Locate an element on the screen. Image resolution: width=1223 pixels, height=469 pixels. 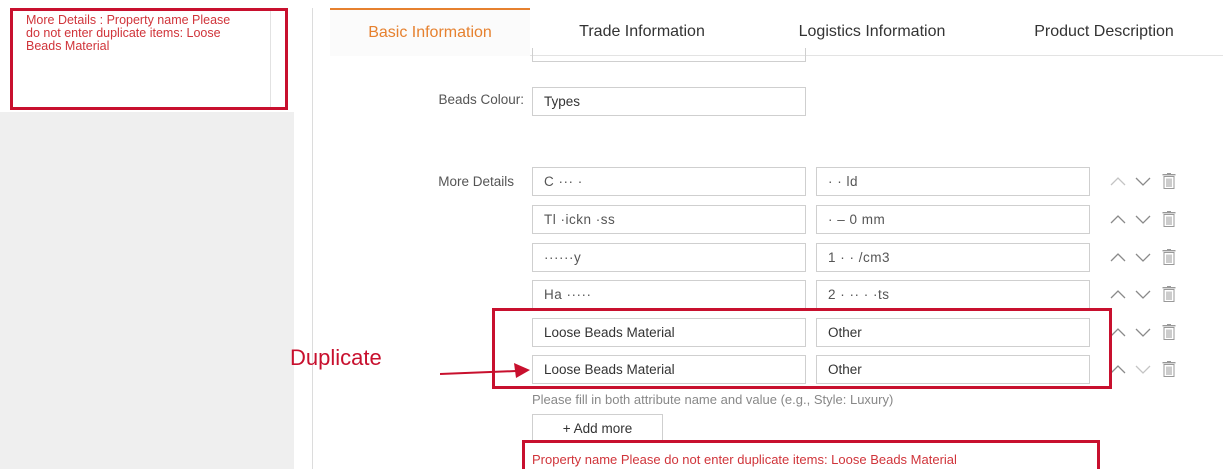
add-more-button: + Add more is located at coordinates (597, 428).